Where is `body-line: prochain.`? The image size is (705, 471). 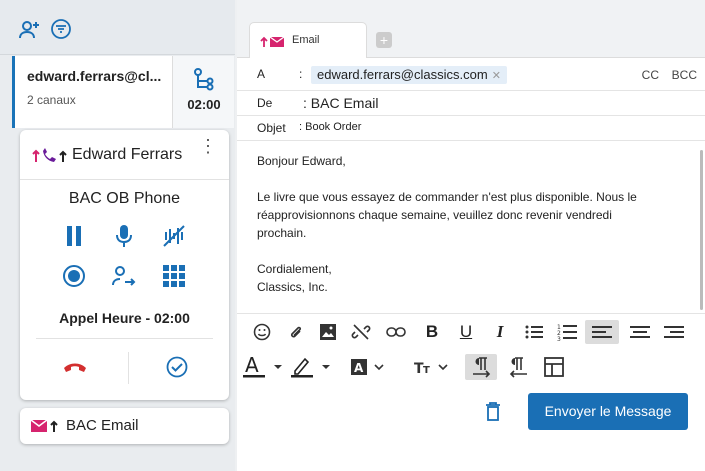
body-line: prochain. is located at coordinates (282, 233).